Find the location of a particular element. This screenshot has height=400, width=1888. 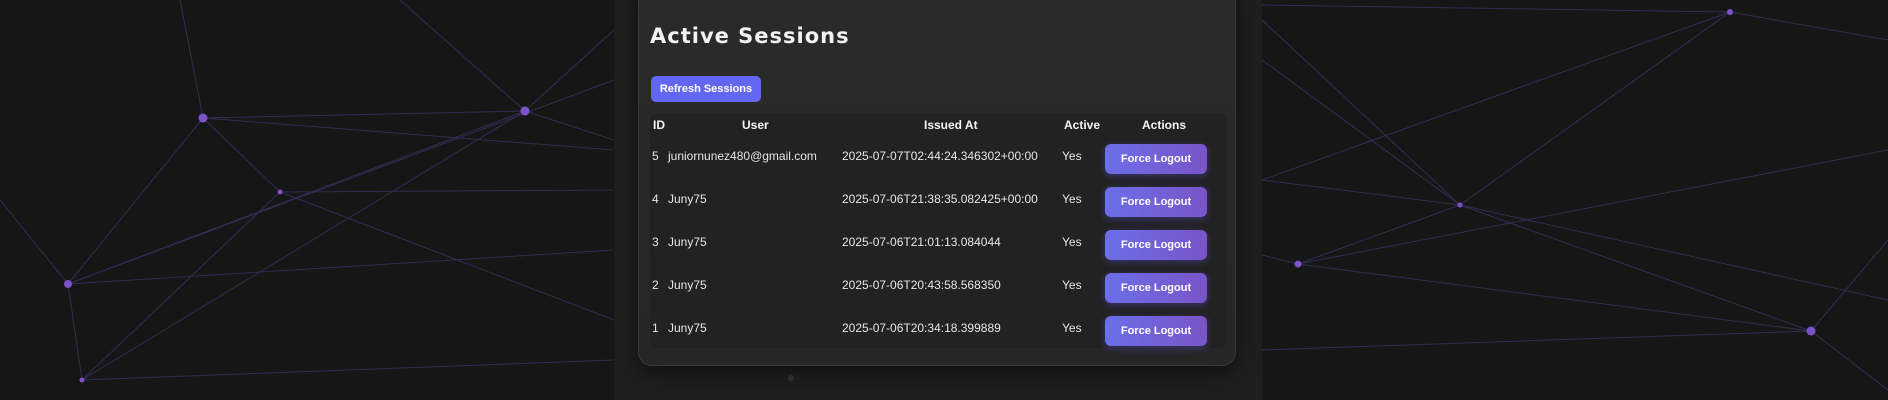

decorative-dot is located at coordinates (791, 378).